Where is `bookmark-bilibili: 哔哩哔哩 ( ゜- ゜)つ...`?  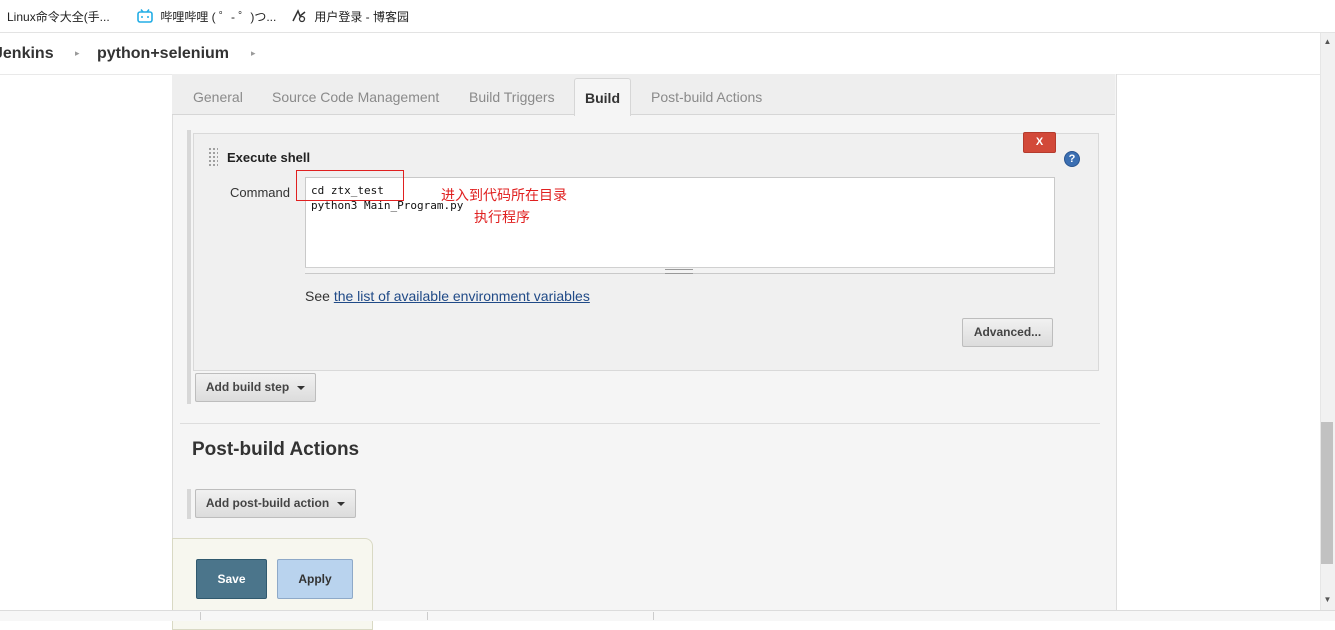
bookmark-bilibili: 哔哩哔哩 ( ゜- ゜)つ... is located at coordinates (206, 16).